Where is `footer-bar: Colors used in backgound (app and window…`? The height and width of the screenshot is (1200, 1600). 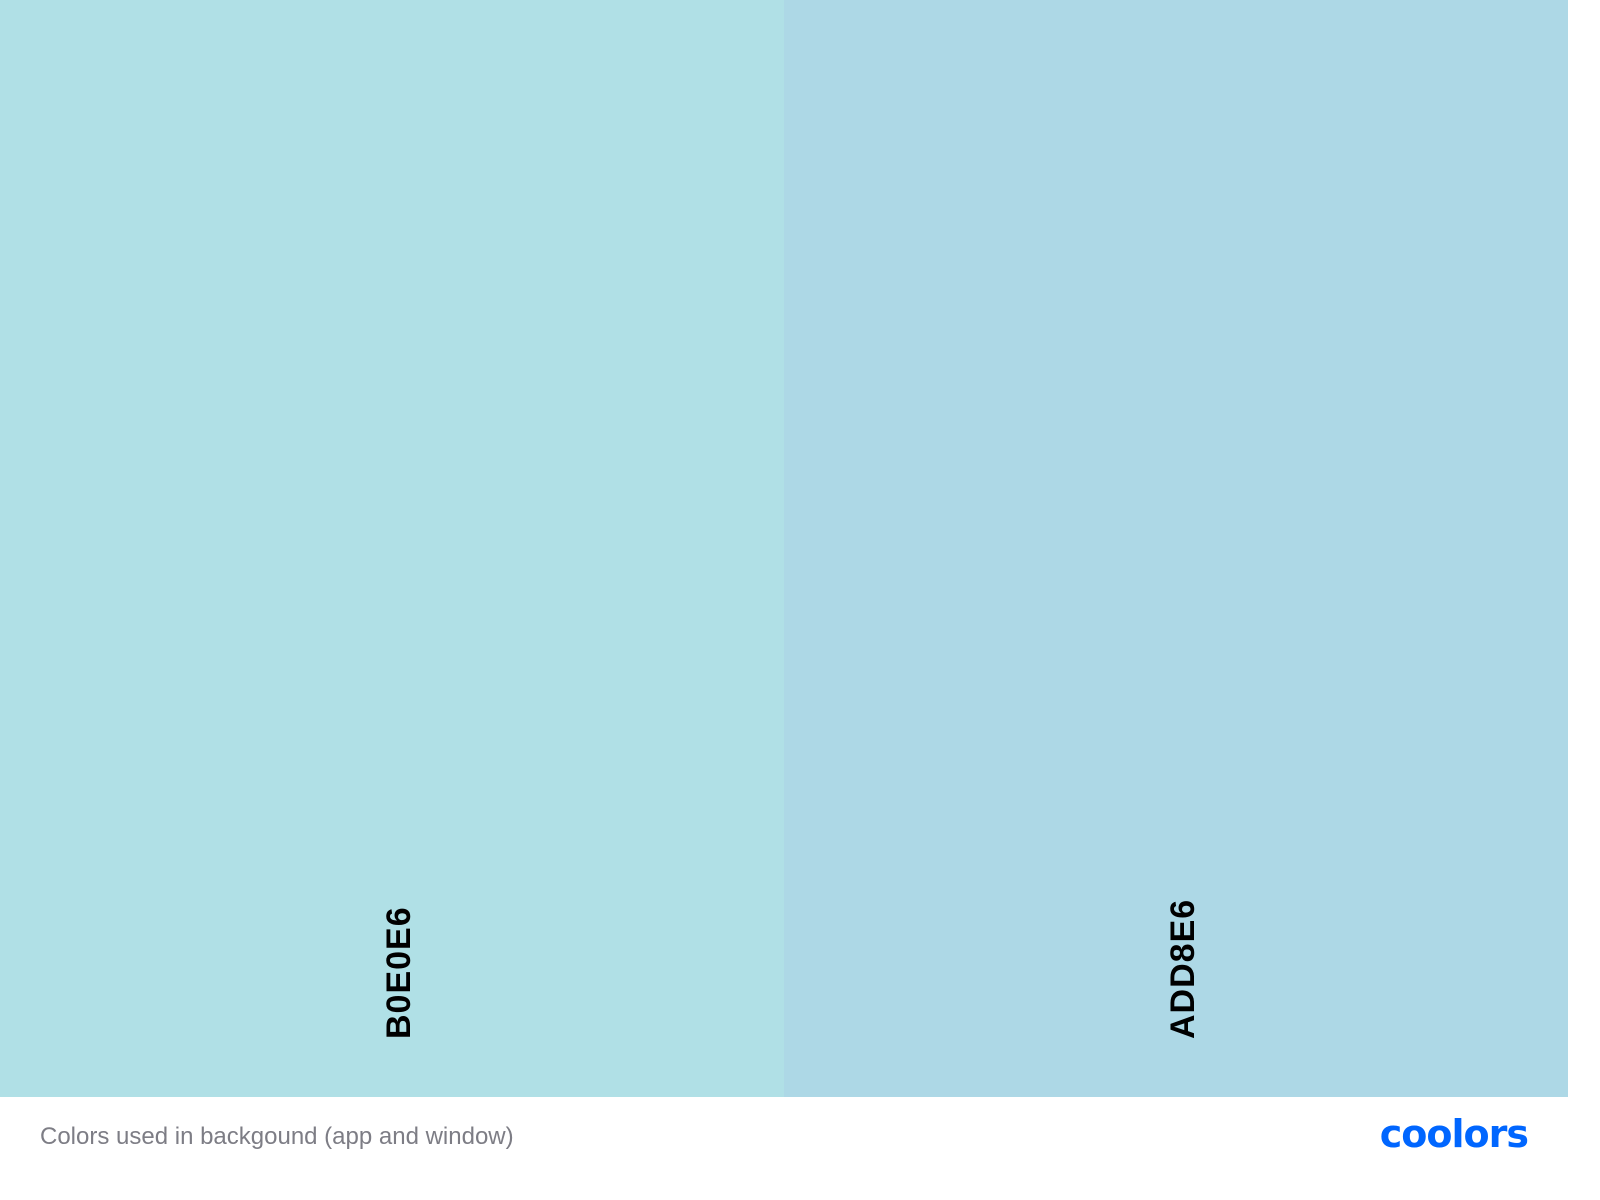 footer-bar: Colors used in backgound (app and window… is located at coordinates (784, 1136).